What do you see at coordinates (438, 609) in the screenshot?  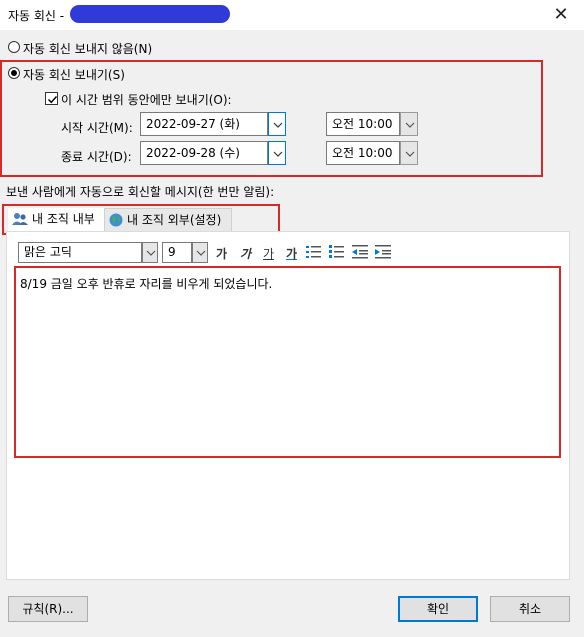 I see `ok-button: 확인` at bounding box center [438, 609].